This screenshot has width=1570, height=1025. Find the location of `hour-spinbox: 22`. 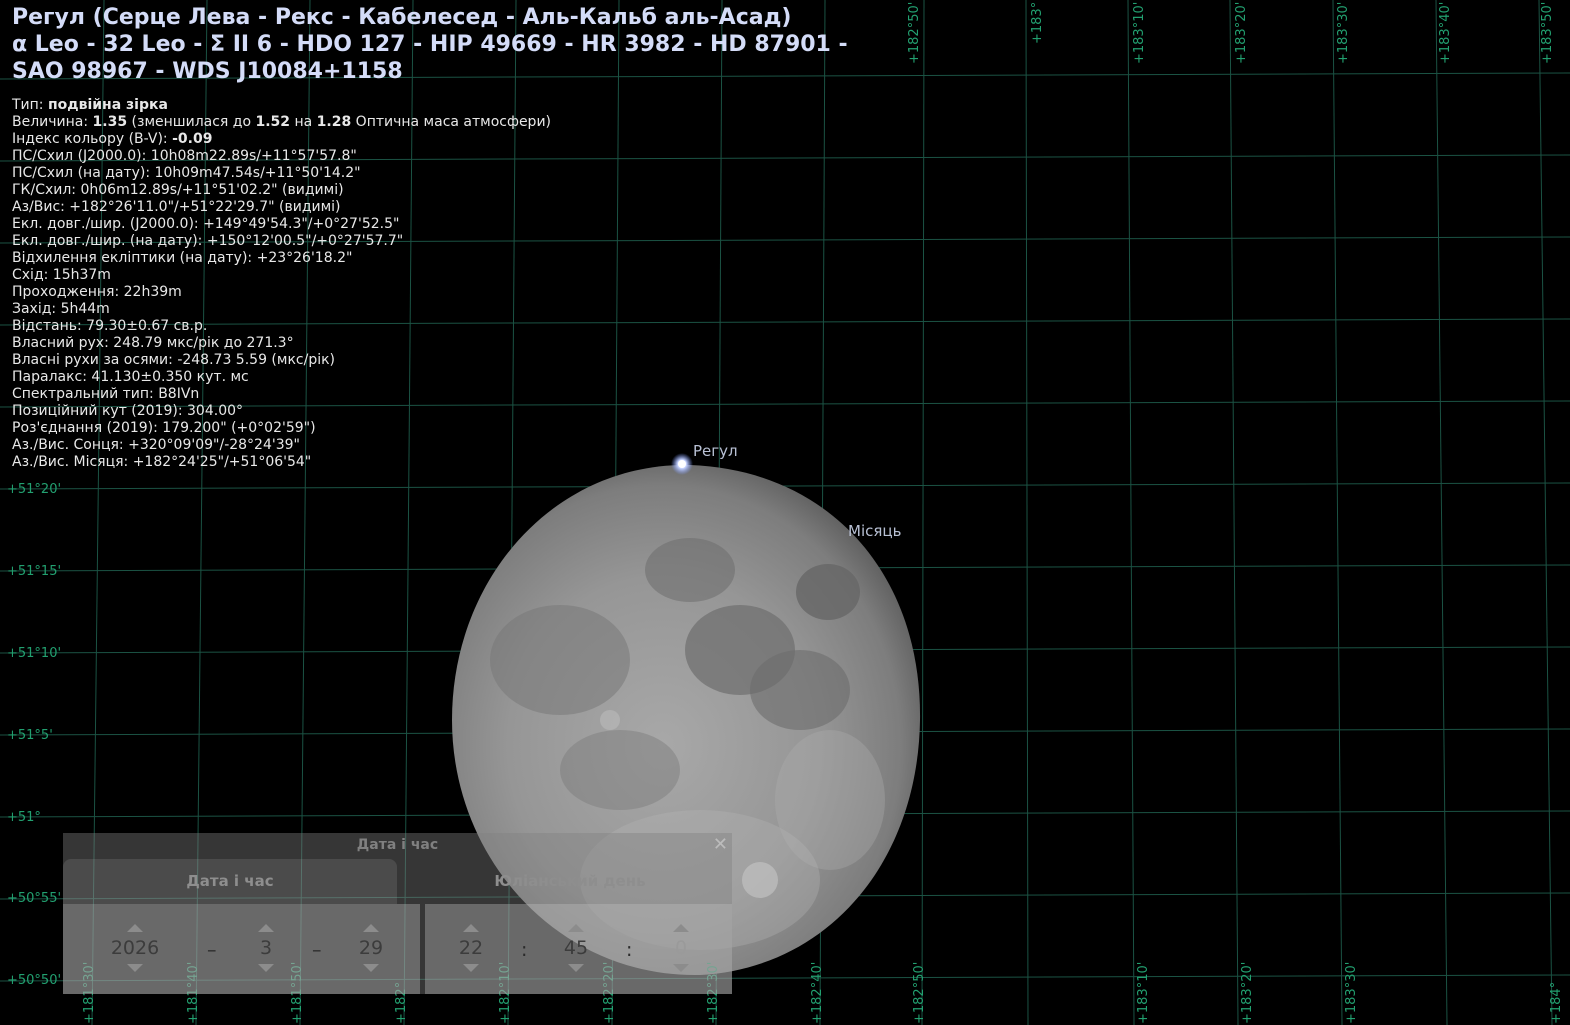

hour-spinbox: 22 is located at coordinates (471, 949).